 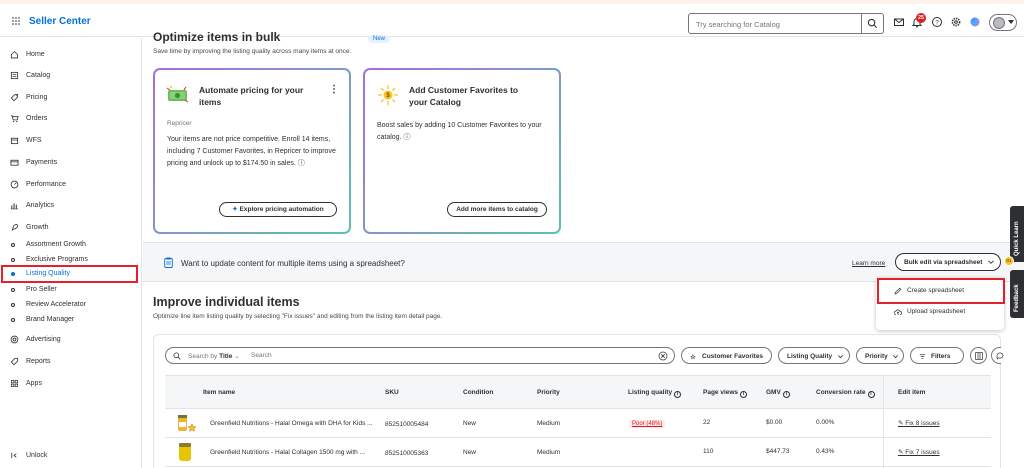 What do you see at coordinates (71, 163) in the screenshot?
I see `sidebar-item-payments: Payments` at bounding box center [71, 163].